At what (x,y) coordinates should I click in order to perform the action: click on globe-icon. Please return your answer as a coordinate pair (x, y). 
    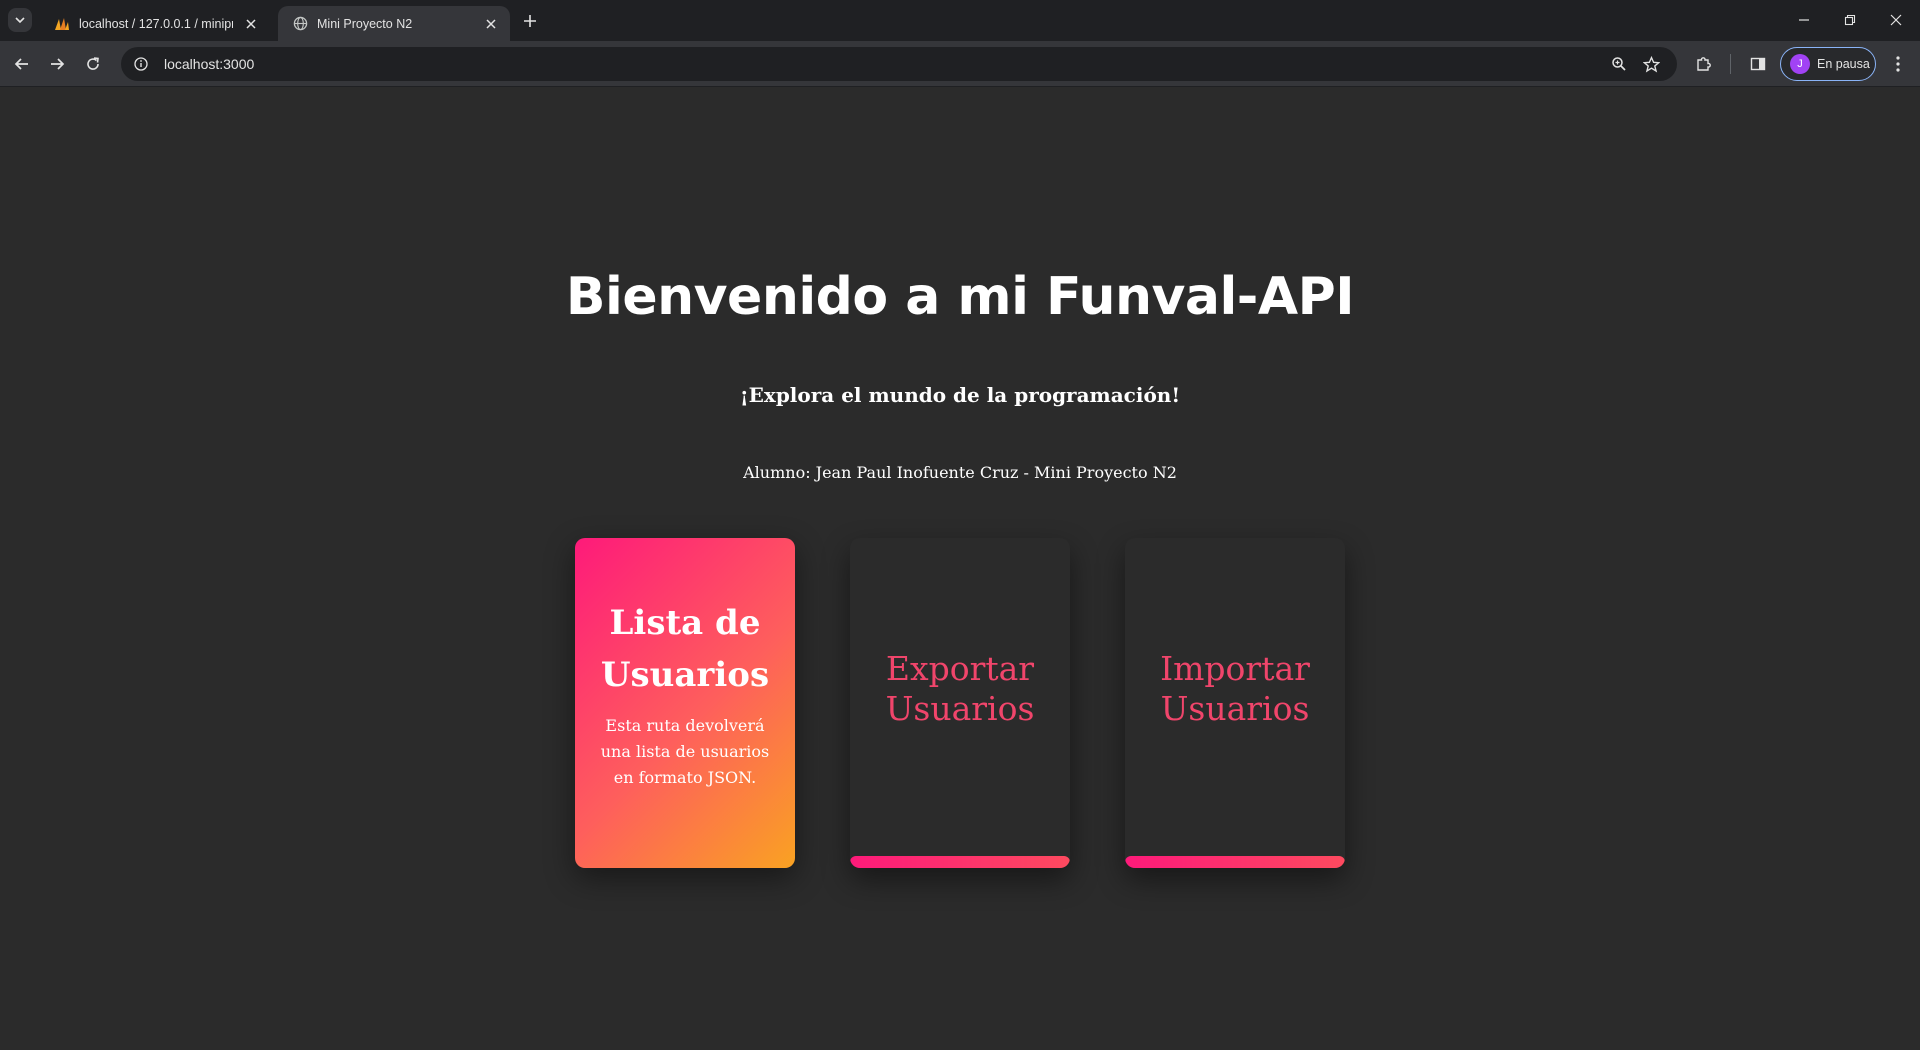
    Looking at the image, I should click on (300, 24).